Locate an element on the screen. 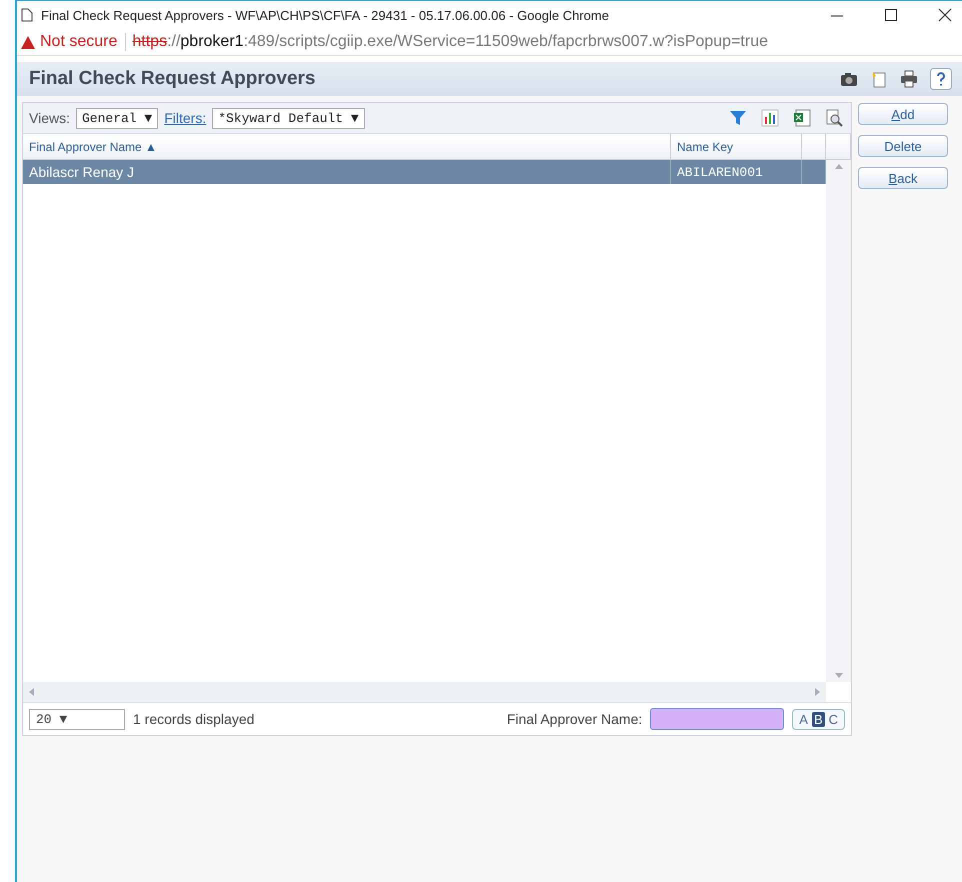 The width and height of the screenshot is (962, 882). views-label: Views: is located at coordinates (49, 118).